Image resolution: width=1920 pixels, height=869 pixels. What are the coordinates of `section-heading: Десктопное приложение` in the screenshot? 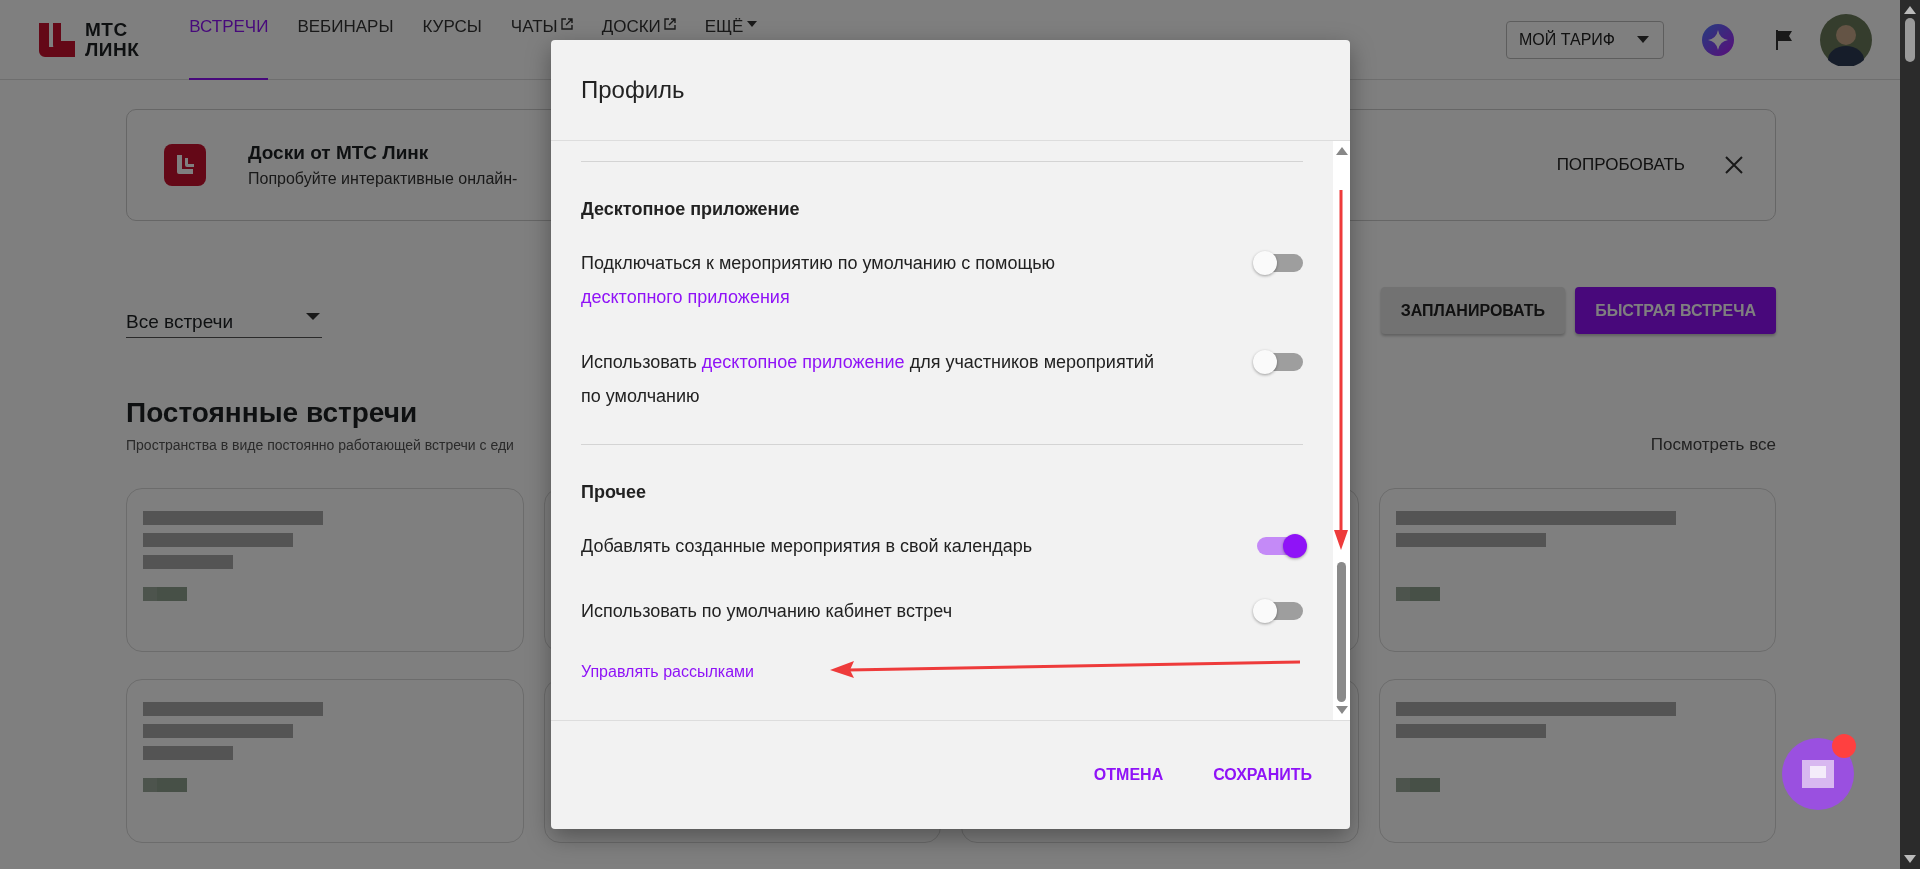 It's located at (691, 209).